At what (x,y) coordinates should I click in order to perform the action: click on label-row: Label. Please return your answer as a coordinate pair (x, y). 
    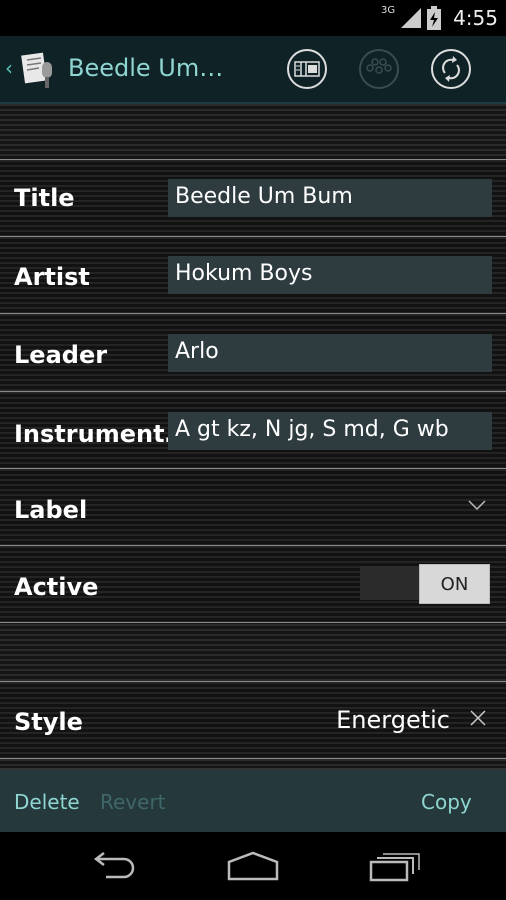
    Looking at the image, I should click on (253, 506).